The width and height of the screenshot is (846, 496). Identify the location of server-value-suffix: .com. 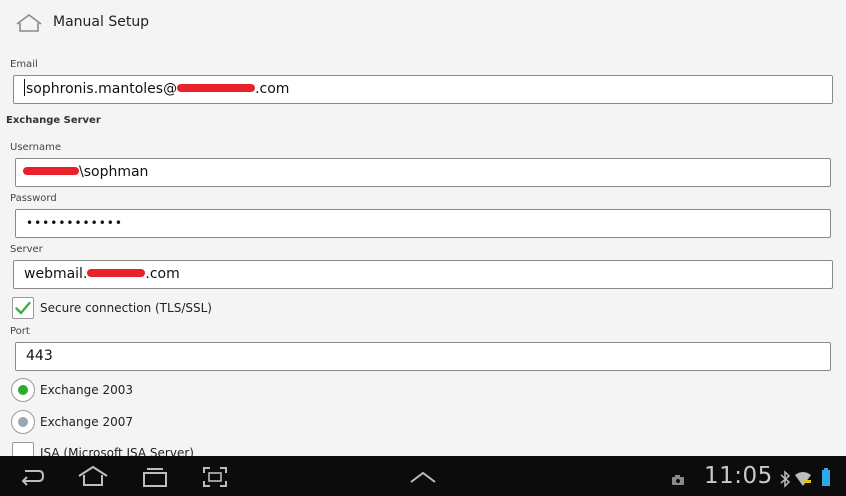
(162, 274).